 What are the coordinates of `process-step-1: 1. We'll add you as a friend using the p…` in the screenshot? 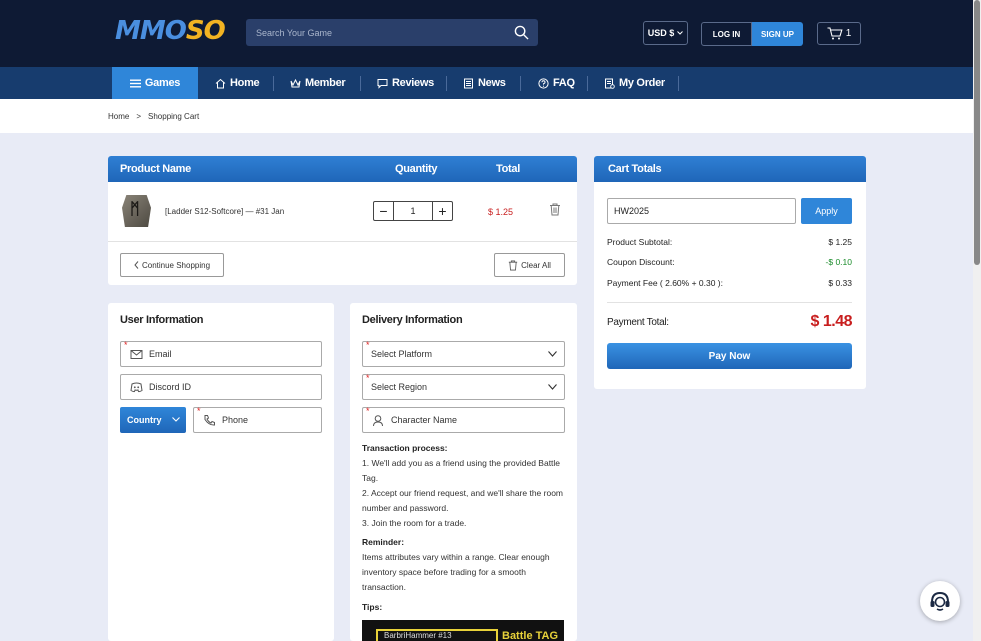 It's located at (461, 470).